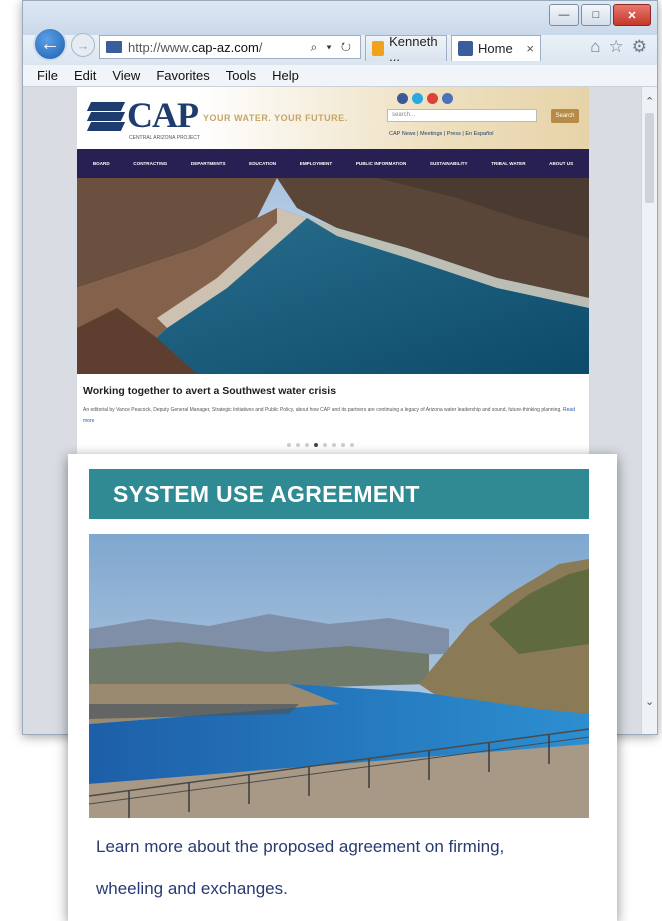 This screenshot has width=662, height=921. I want to click on header-links: CAP News | Meetings | Press | En Español, so click(441, 134).